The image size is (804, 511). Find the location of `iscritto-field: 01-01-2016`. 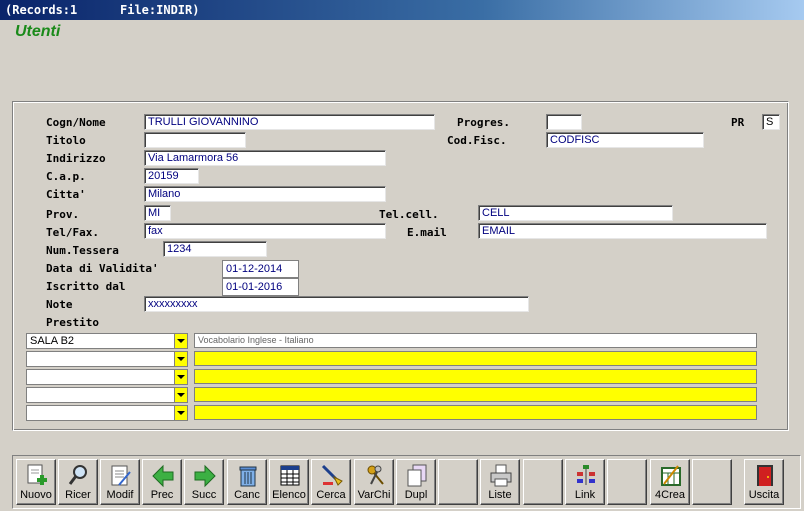

iscritto-field: 01-01-2016 is located at coordinates (260, 287).